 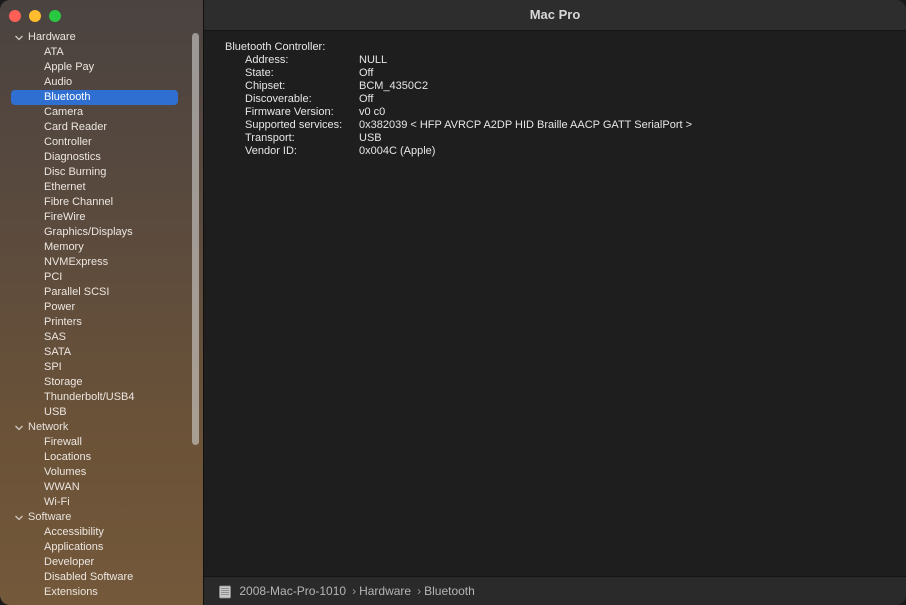 What do you see at coordinates (101, 247) in the screenshot?
I see `sidebar-item-memory: Memory` at bounding box center [101, 247].